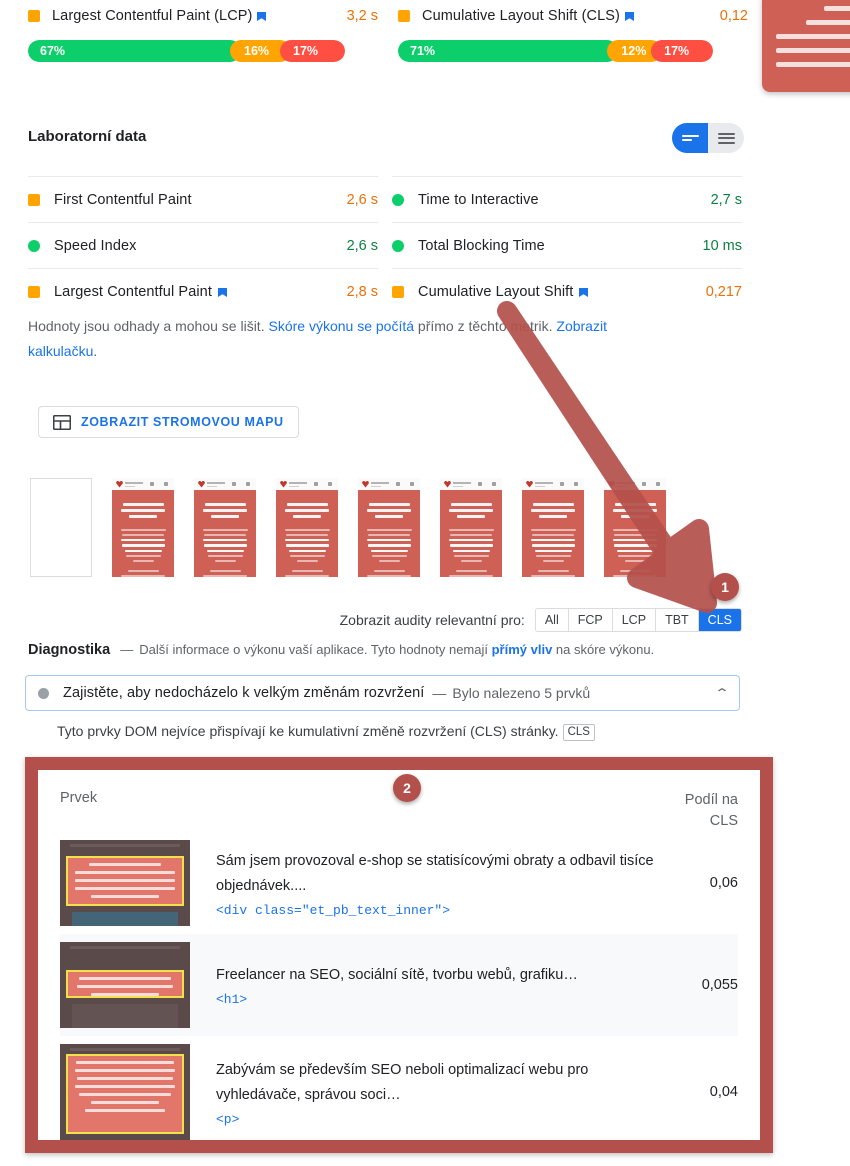 The image size is (850, 1166). Describe the element at coordinates (634, 620) in the screenshot. I see `filter-button-lcp: LCP` at that location.